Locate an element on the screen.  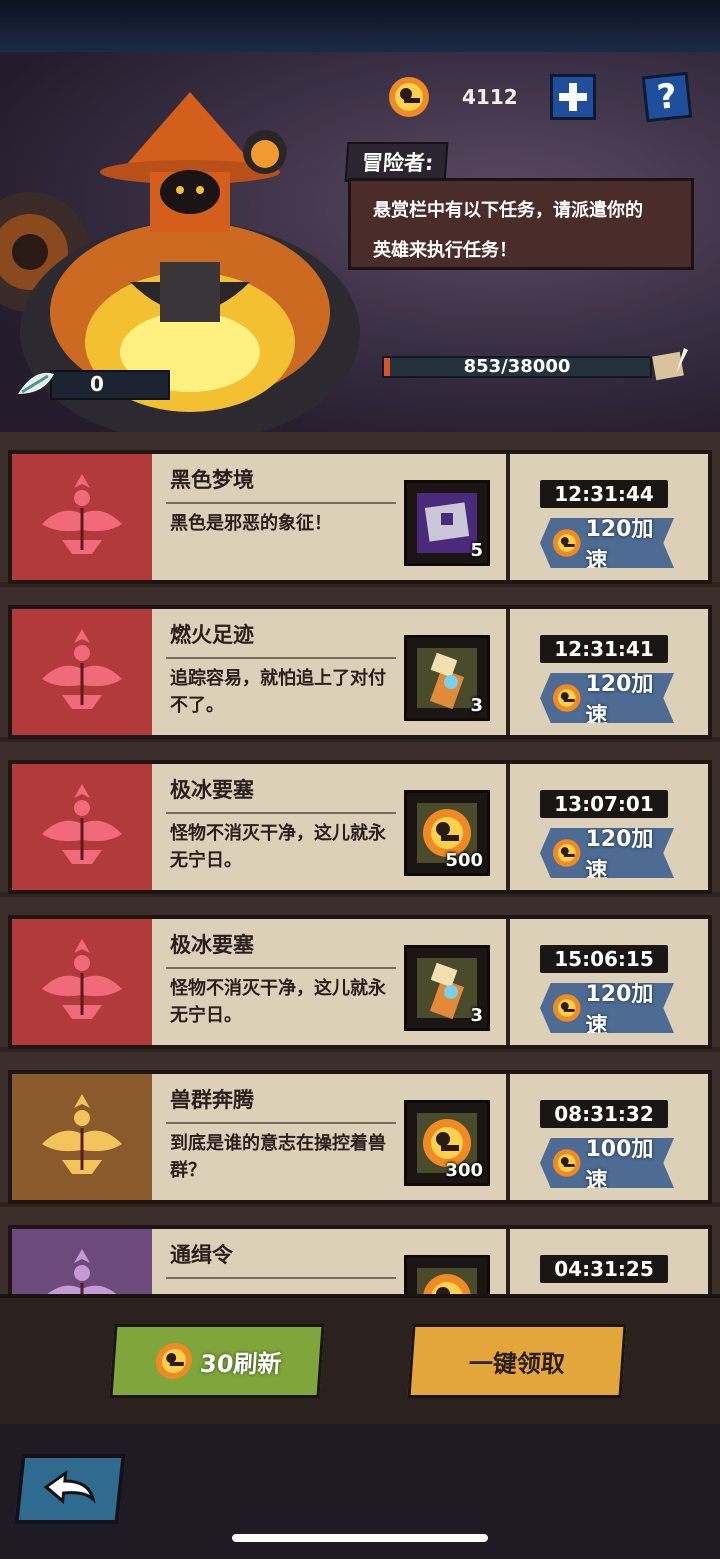
npc-name-label: 冒险者: is located at coordinates (396, 162).